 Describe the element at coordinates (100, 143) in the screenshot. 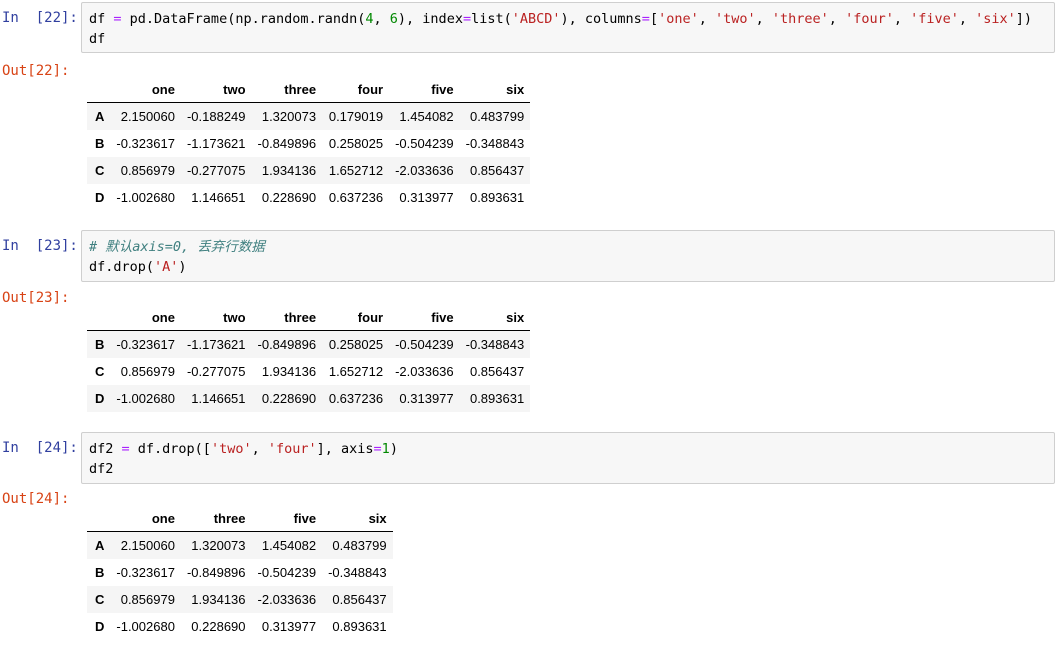

I see `row-index: B` at that location.